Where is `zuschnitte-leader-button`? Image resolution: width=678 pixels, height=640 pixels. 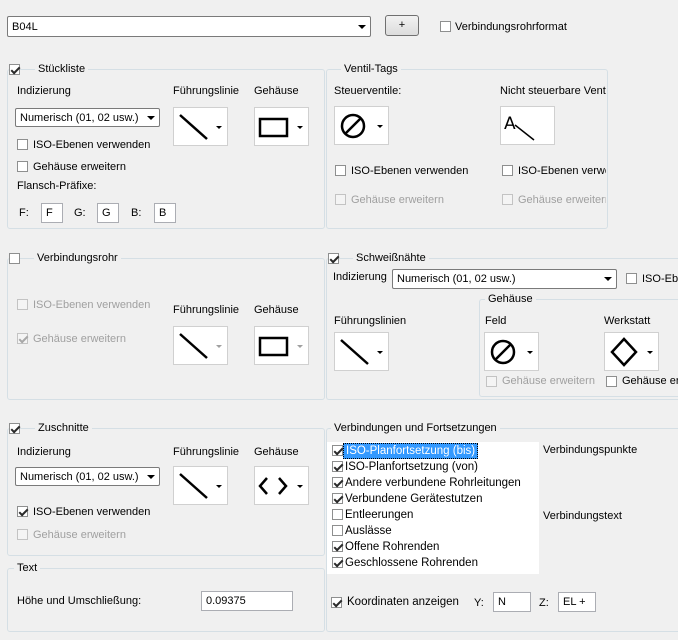 zuschnitte-leader-button is located at coordinates (200, 485).